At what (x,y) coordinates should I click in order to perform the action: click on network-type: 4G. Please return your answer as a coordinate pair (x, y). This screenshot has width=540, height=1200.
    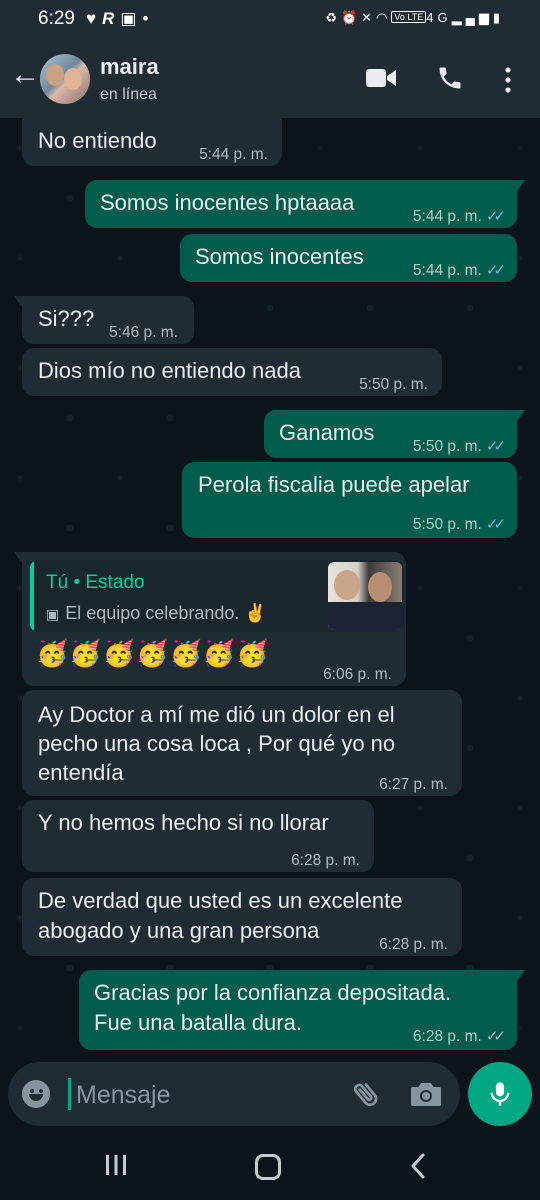
    Looking at the image, I should click on (439, 17).